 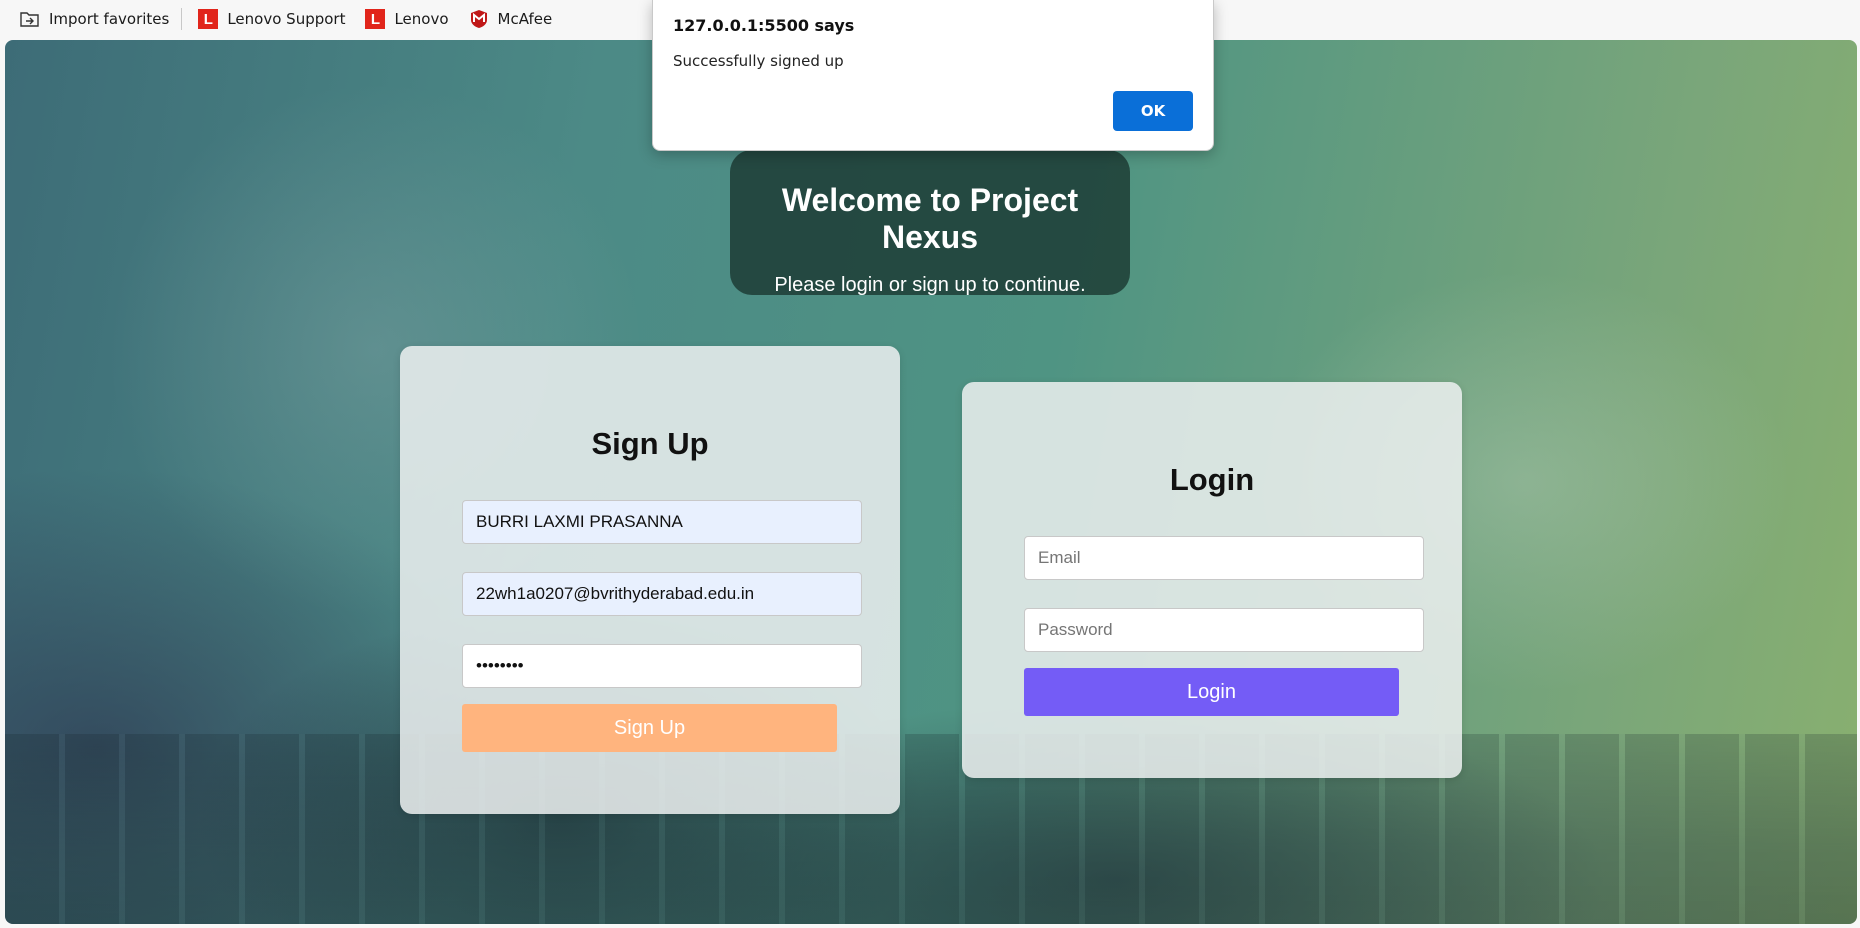 I want to click on signup-email-value: 22wh1a0207@bvrithyderabad.edu.in, so click(x=615, y=593).